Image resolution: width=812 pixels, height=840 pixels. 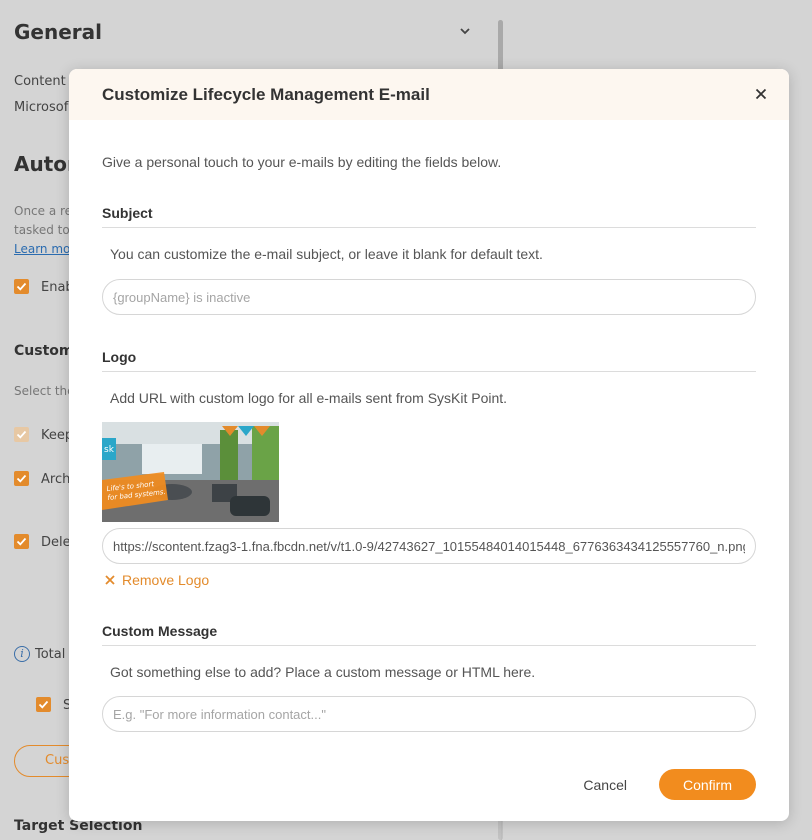 I want to click on delete-checkbox, so click(x=21, y=541).